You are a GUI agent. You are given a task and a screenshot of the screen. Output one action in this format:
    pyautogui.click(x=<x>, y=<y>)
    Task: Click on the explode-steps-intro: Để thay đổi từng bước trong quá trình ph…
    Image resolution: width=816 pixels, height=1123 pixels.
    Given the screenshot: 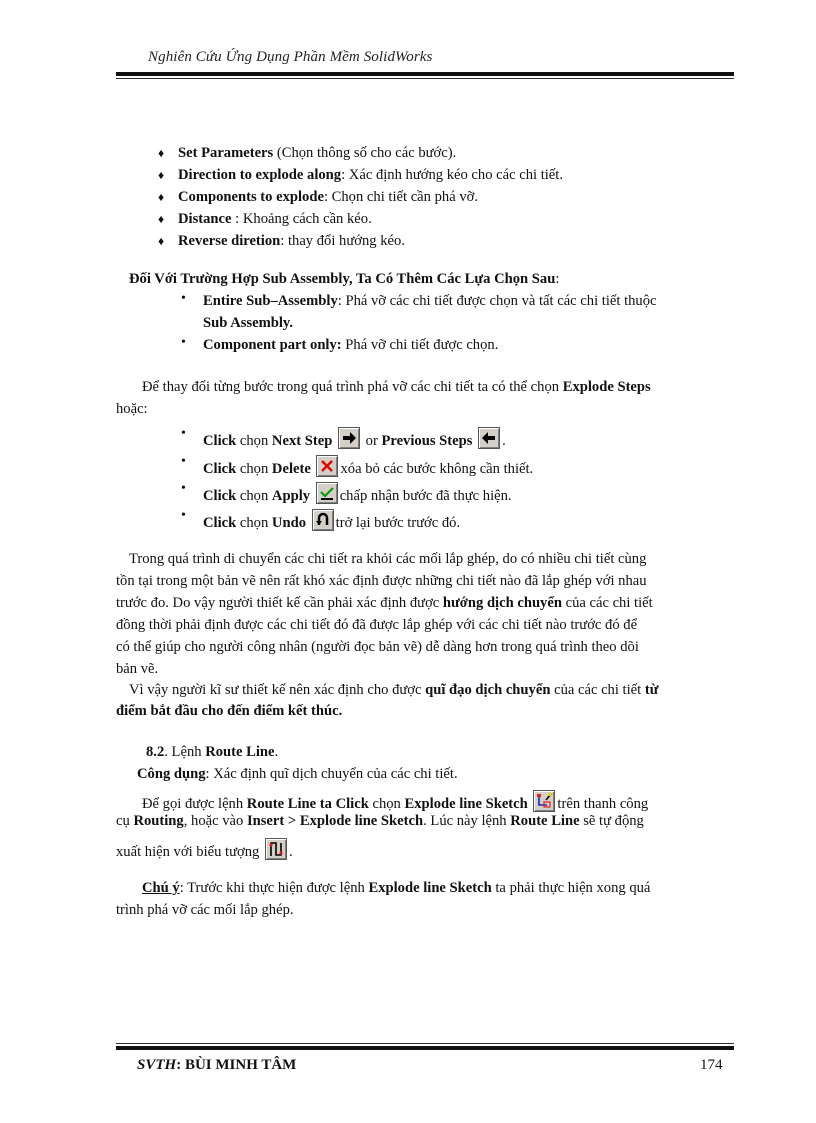 What is the action you would take?
    pyautogui.click(x=396, y=387)
    